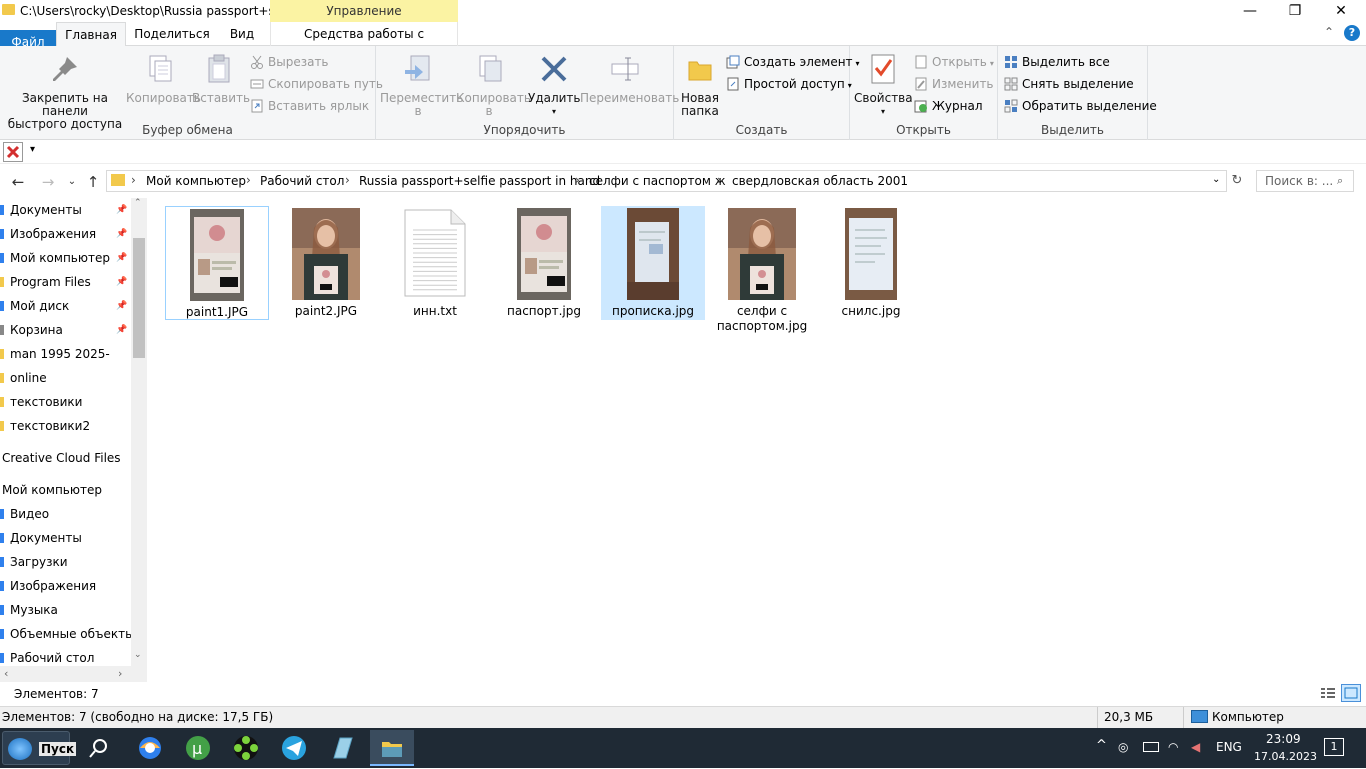  I want to click on paste-shortcut-button: Вставить ярлык, so click(309, 106).